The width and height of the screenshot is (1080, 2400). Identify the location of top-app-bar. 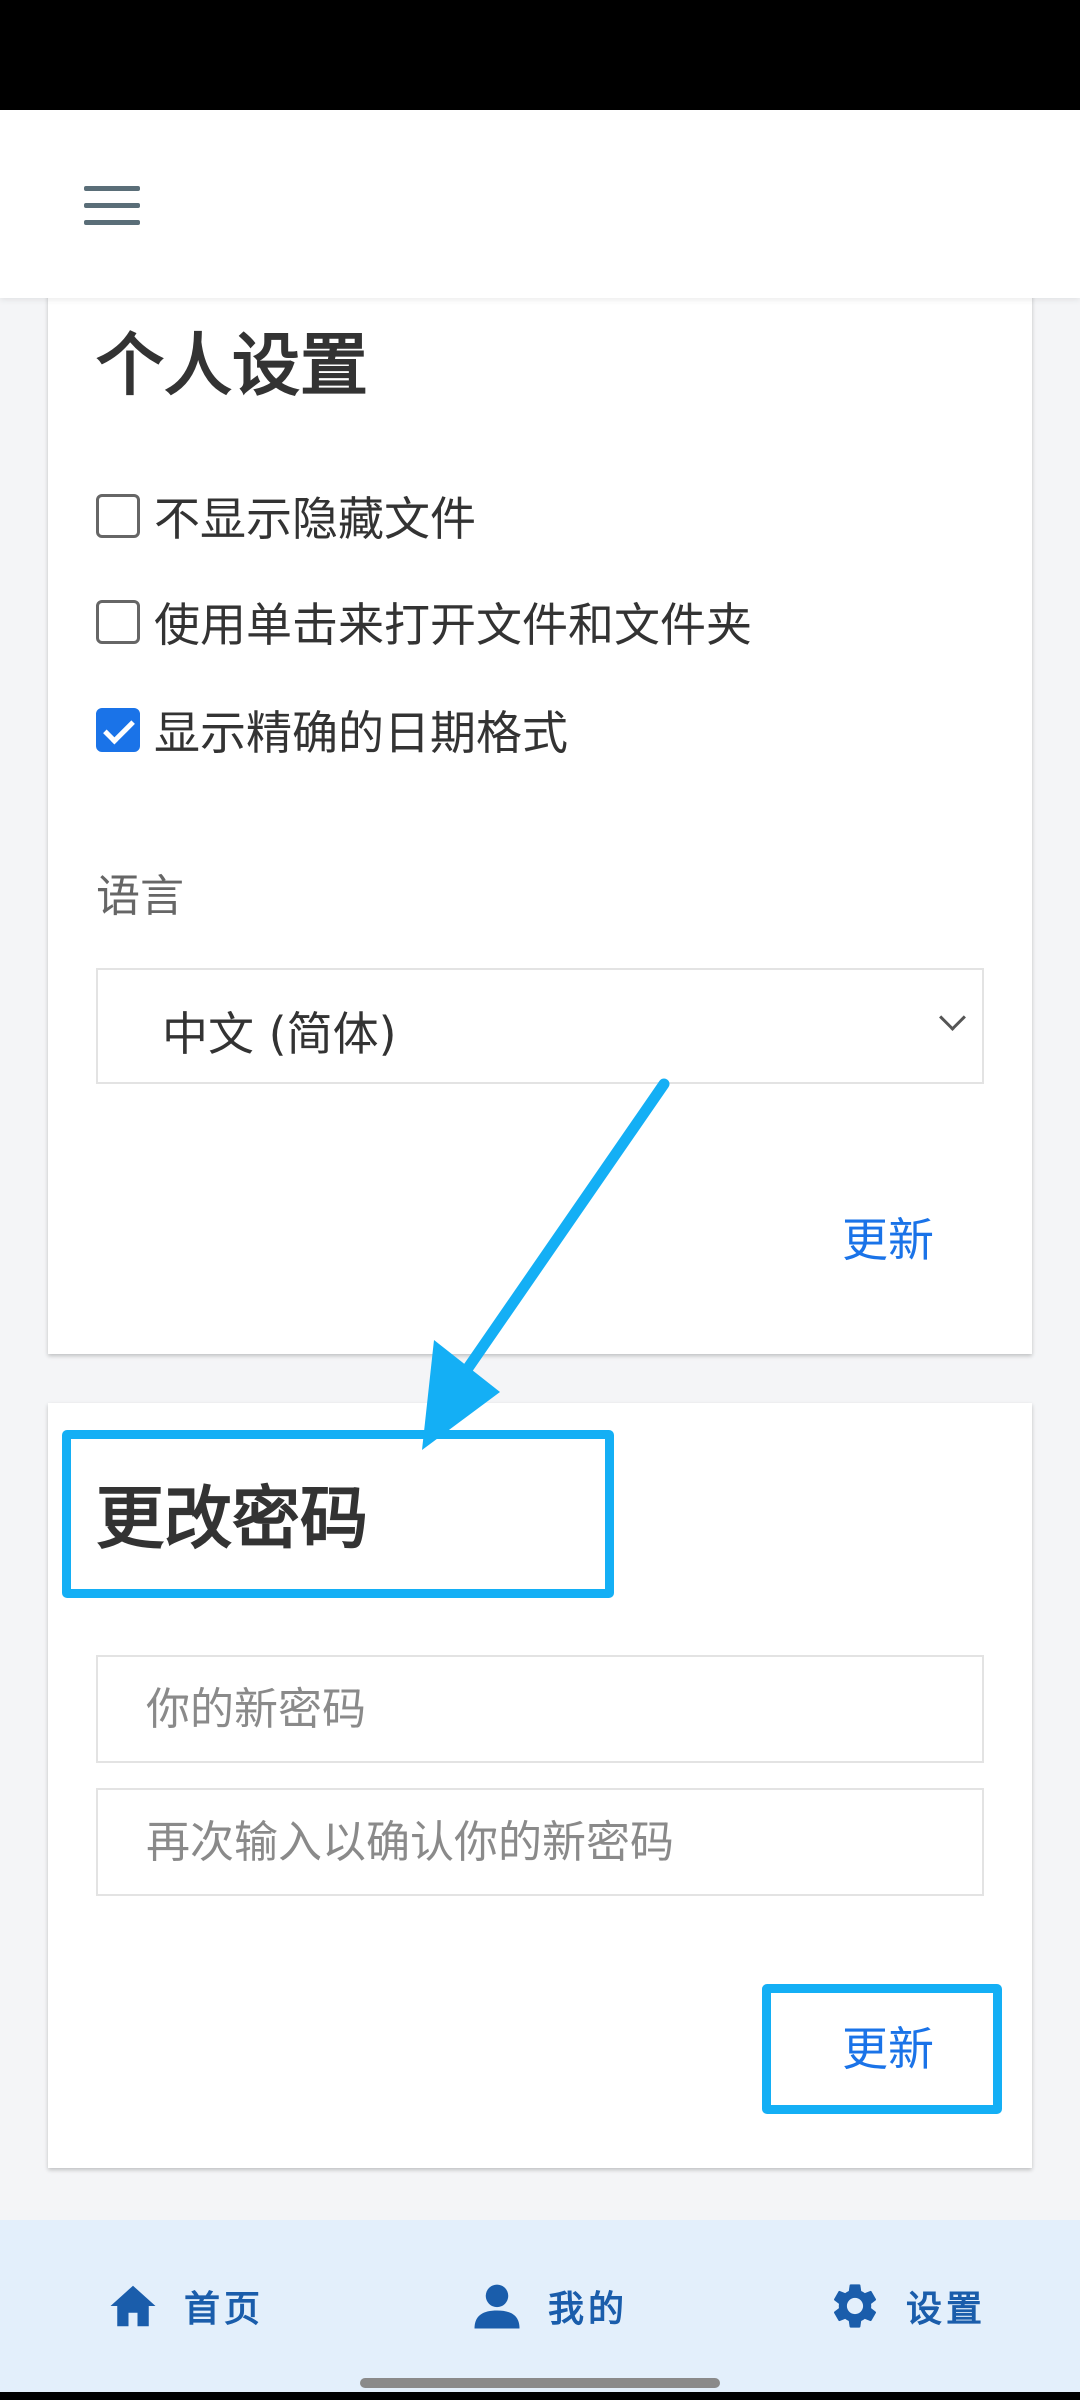
(540, 204).